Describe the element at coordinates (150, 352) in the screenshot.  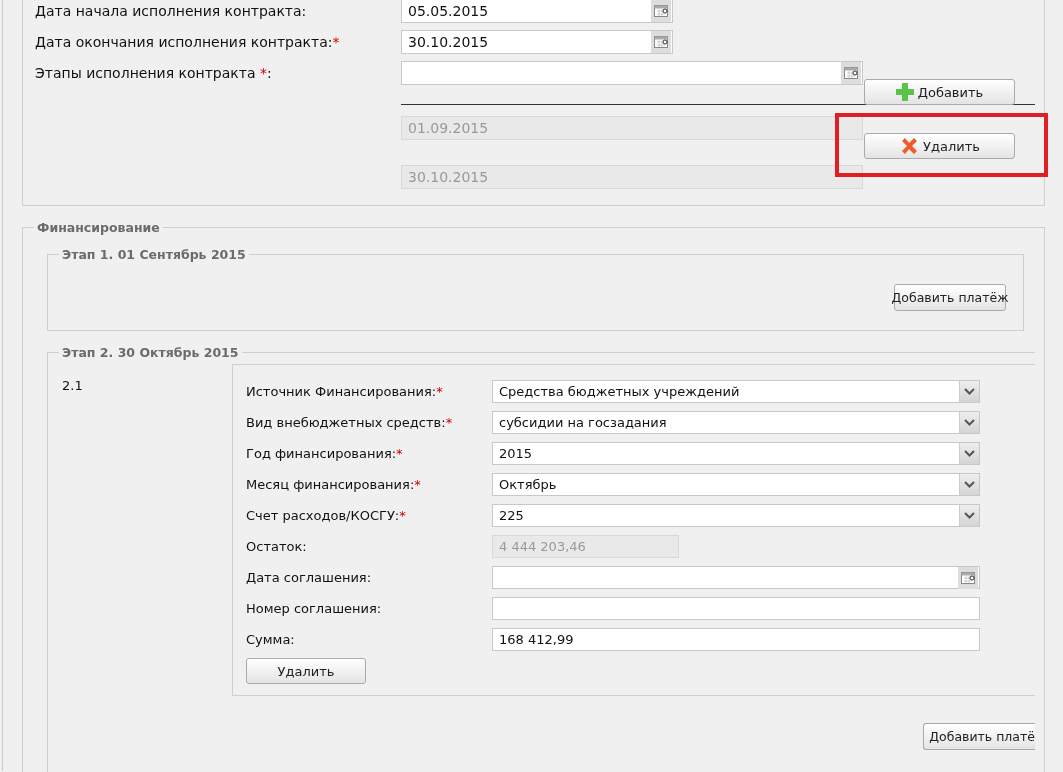
I see `stage-title: Этап 2. 30 Октябрь 2015` at that location.